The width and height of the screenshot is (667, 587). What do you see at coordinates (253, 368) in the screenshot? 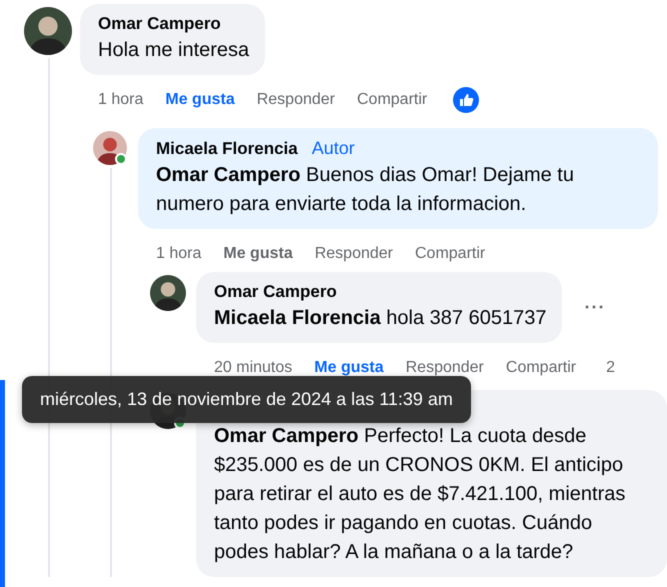
I see `timestamp-link: 20 minutos` at bounding box center [253, 368].